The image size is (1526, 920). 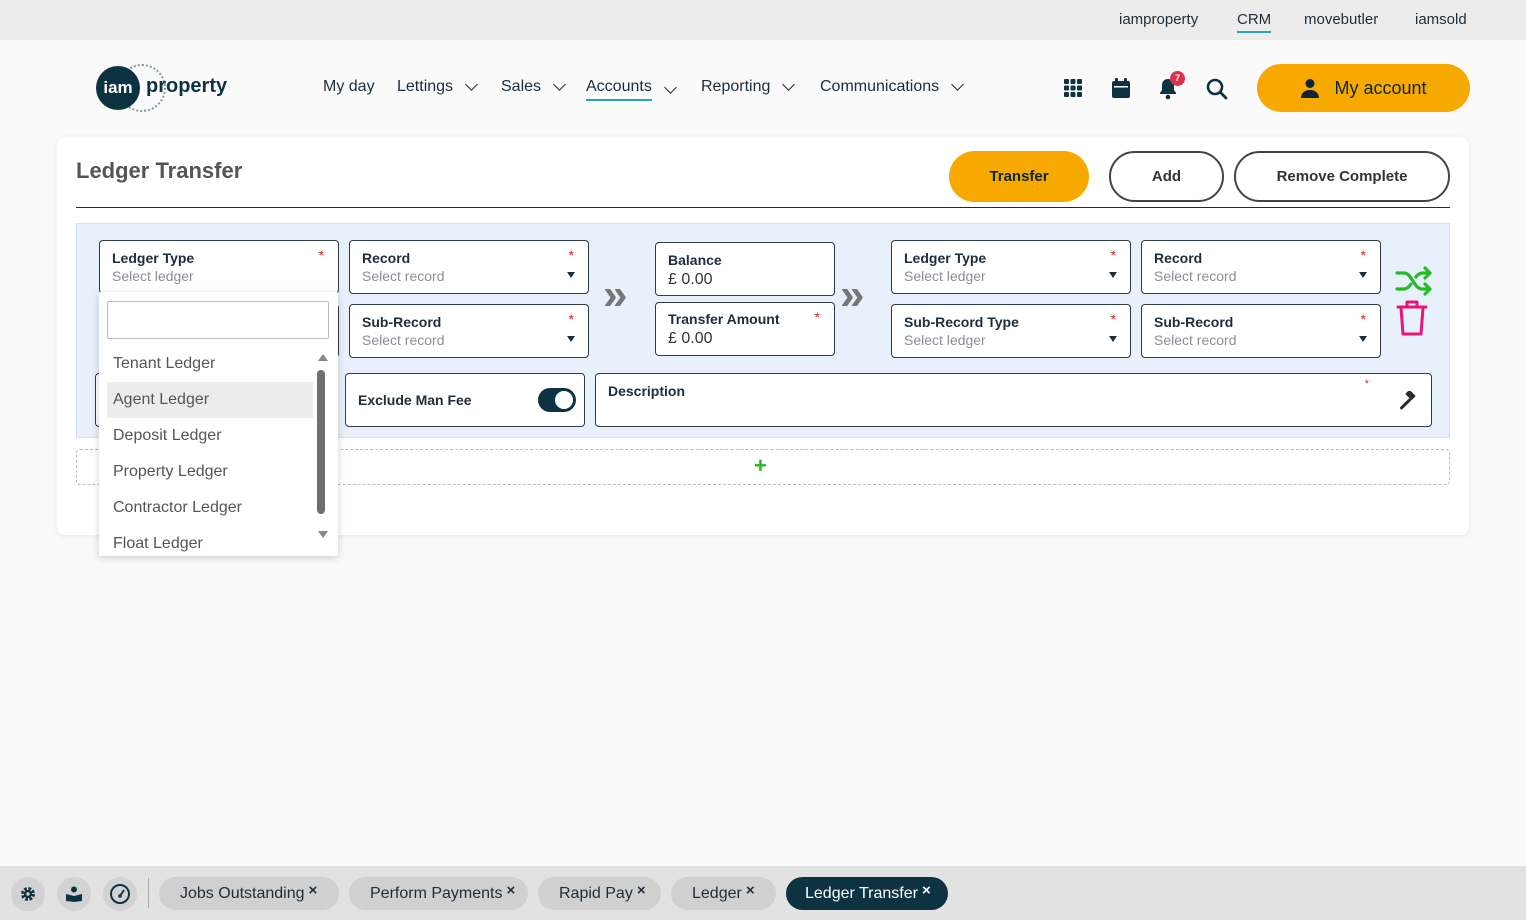 I want to click on tab-rapid-pay: Rapid Pay ×, so click(x=599, y=893).